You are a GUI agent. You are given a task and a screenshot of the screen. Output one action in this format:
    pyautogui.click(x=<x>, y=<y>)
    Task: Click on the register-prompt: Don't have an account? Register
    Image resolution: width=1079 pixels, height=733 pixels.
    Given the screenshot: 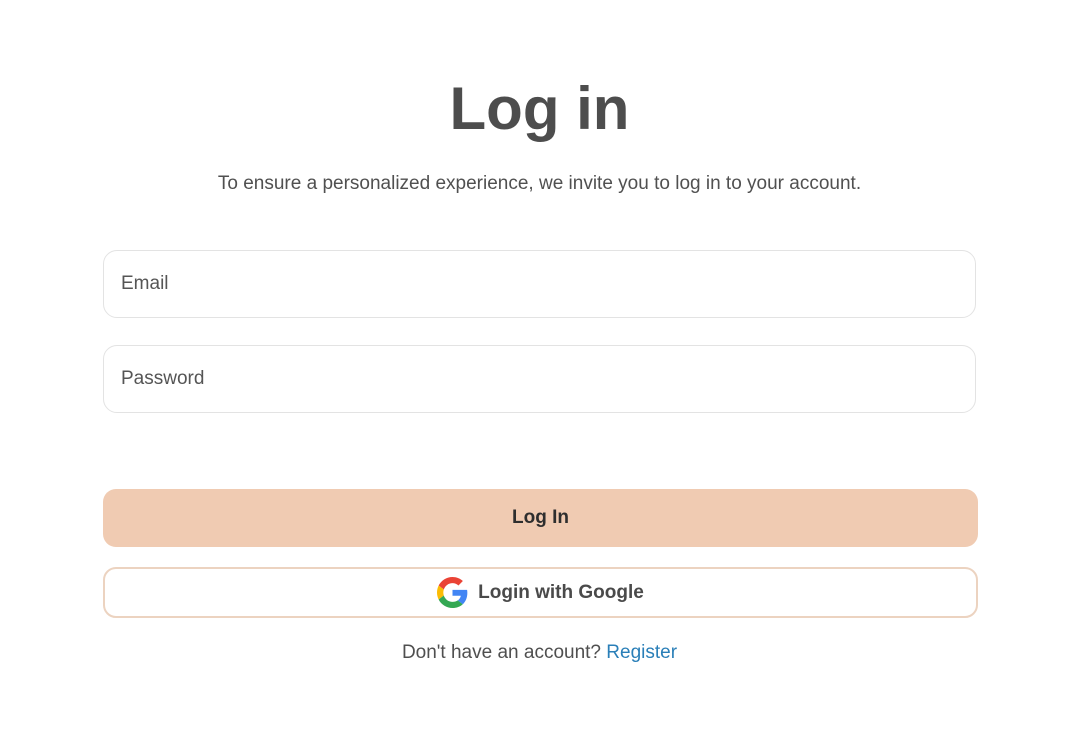 What is the action you would take?
    pyautogui.click(x=539, y=653)
    